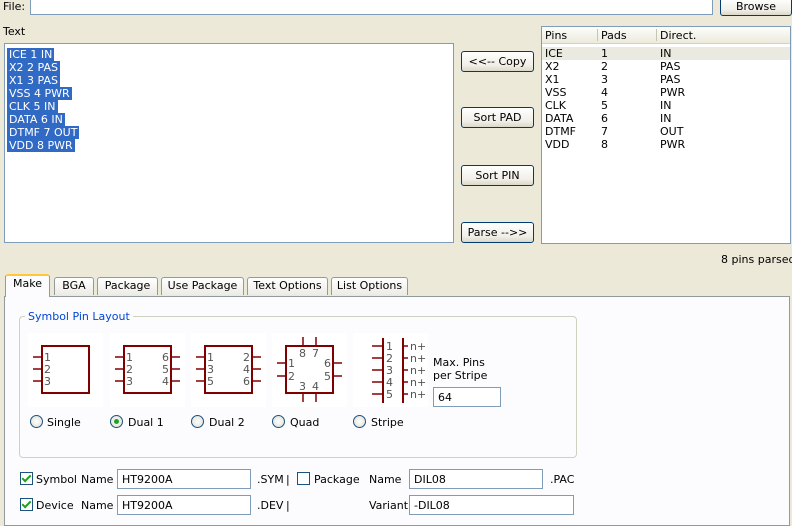 This screenshot has width=792, height=526. Describe the element at coordinates (65, 370) in the screenshot. I see `single-layout-preview: 1 2 3` at that location.